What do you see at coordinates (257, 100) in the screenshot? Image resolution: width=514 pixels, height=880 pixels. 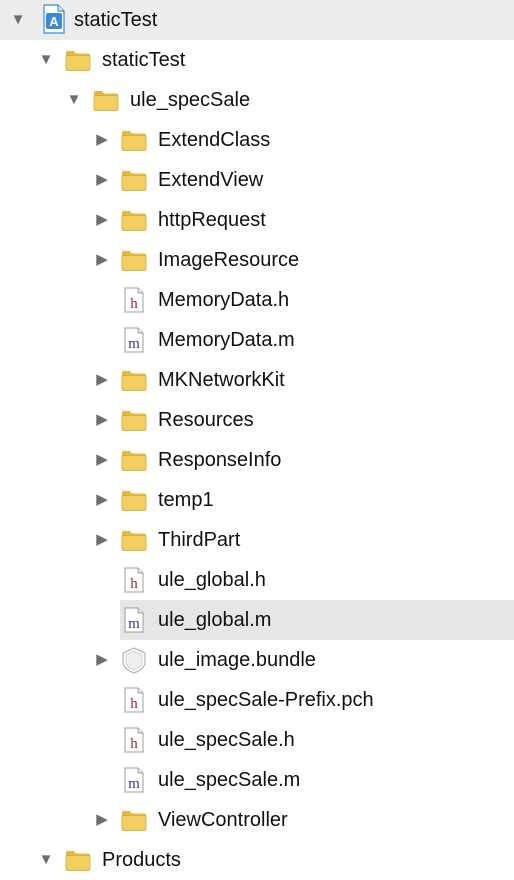 I see `tree-row-ule-specsale: ▼ ule_specSale` at bounding box center [257, 100].